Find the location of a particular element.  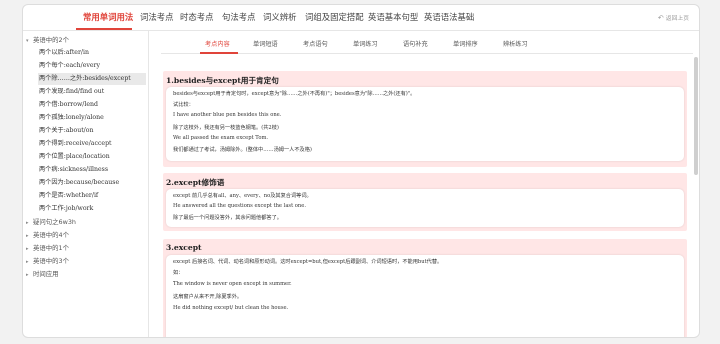

section-title: 3.except is located at coordinates (184, 247).